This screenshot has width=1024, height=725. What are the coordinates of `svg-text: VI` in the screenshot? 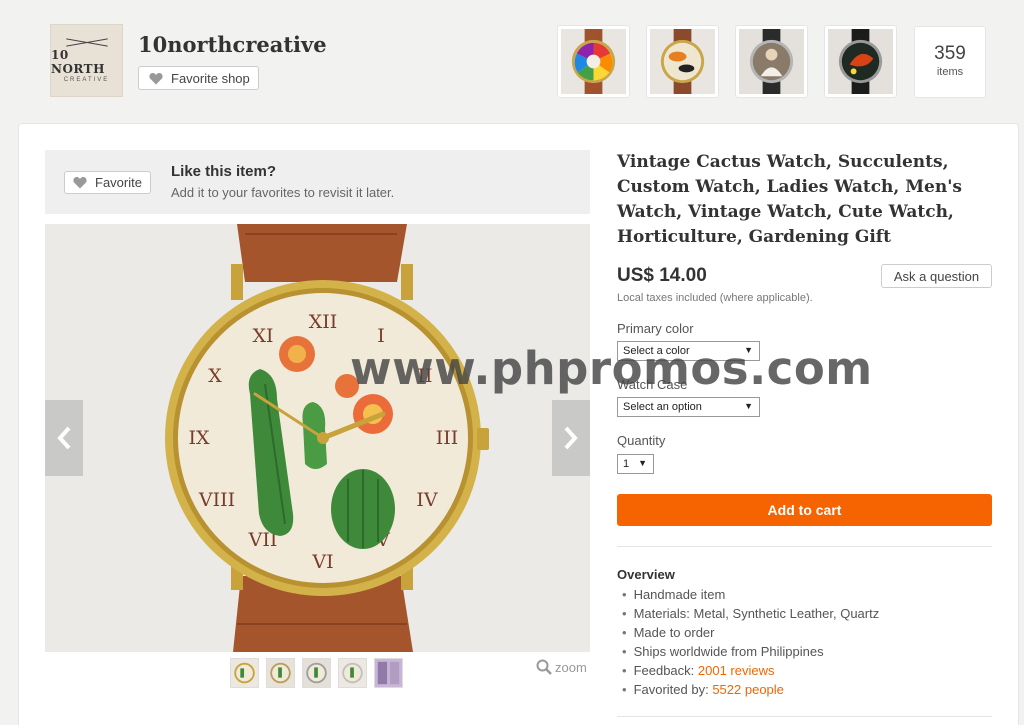 It's located at (322, 562).